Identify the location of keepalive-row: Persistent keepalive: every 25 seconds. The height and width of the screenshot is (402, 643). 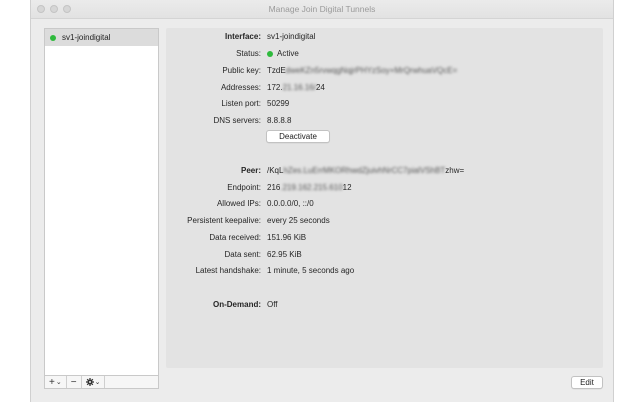
(384, 222).